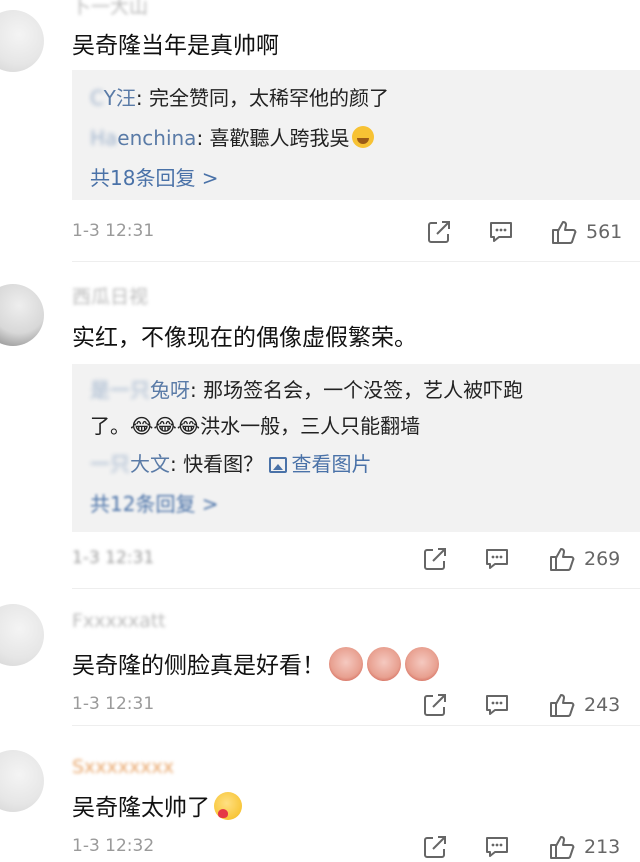  Describe the element at coordinates (113, 846) in the screenshot. I see `timestamp: 1-3 12:32` at that location.